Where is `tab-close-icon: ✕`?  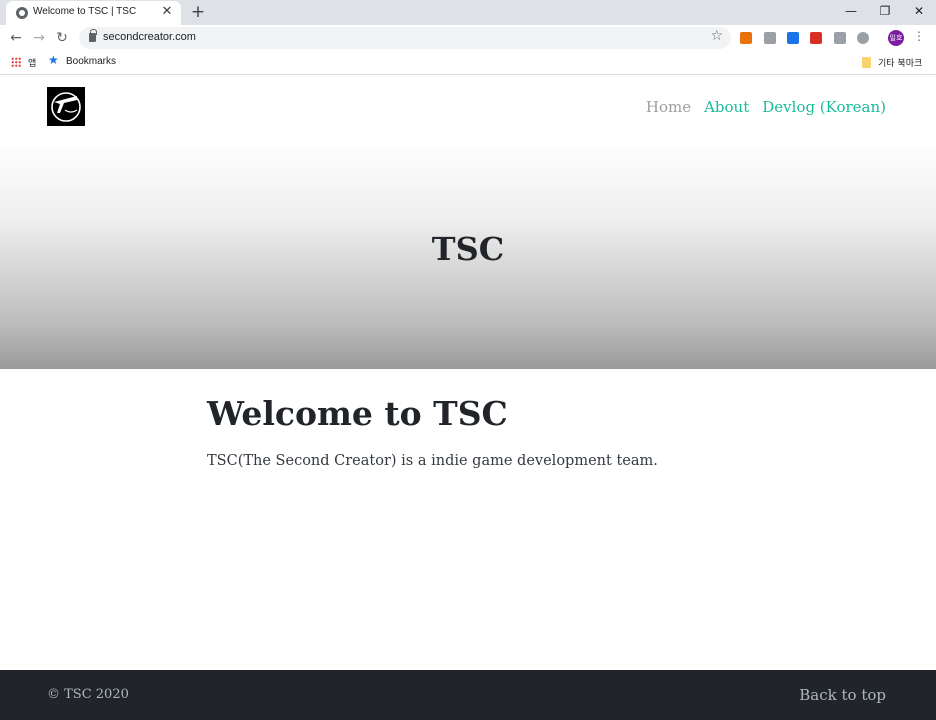
tab-close-icon: ✕ is located at coordinates (167, 12).